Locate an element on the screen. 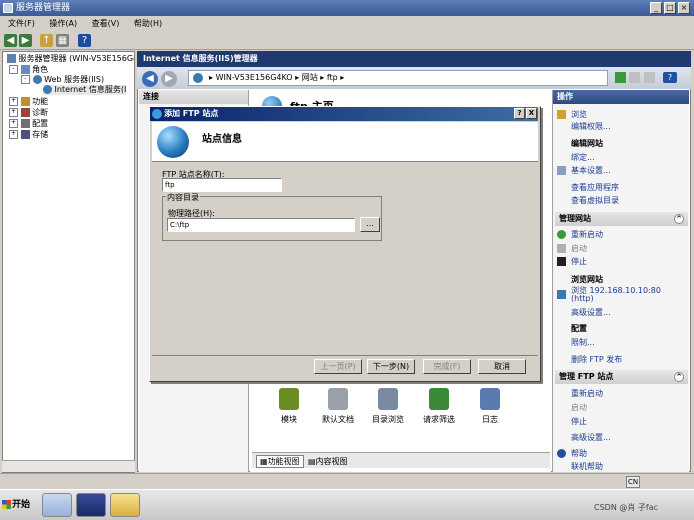 The height and width of the screenshot is (520, 694). site-name-input: ftp is located at coordinates (222, 185).